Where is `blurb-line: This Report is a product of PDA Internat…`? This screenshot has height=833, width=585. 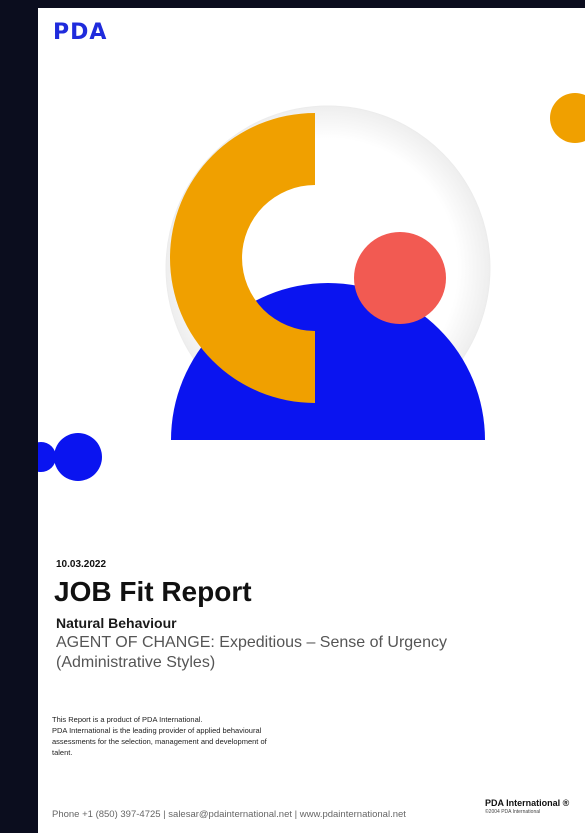 blurb-line: This Report is a product of PDA Internat… is located at coordinates (127, 719).